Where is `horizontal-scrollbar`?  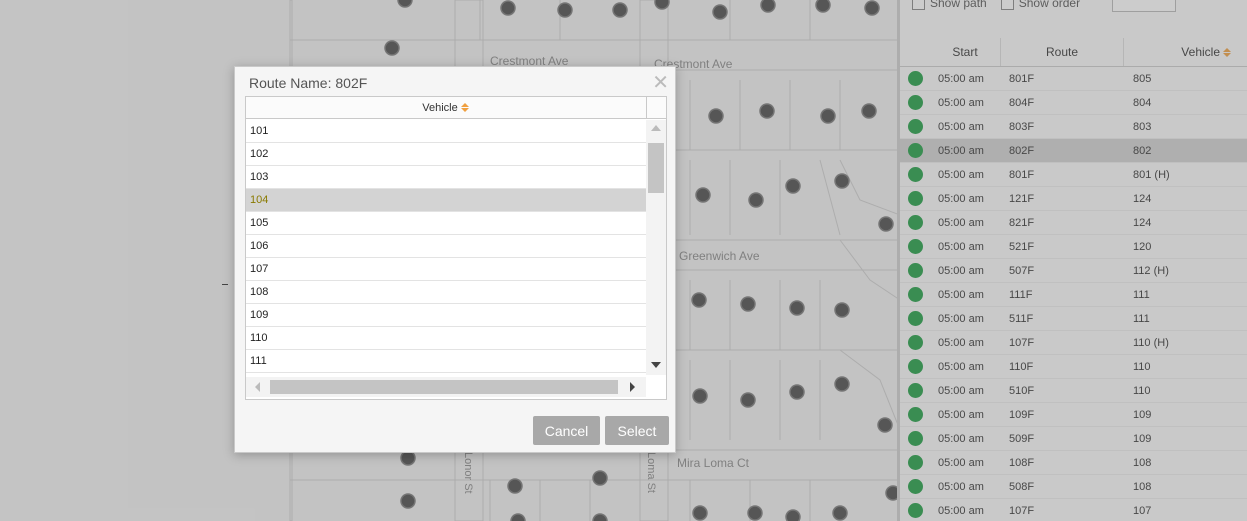 horizontal-scrollbar is located at coordinates (446, 387).